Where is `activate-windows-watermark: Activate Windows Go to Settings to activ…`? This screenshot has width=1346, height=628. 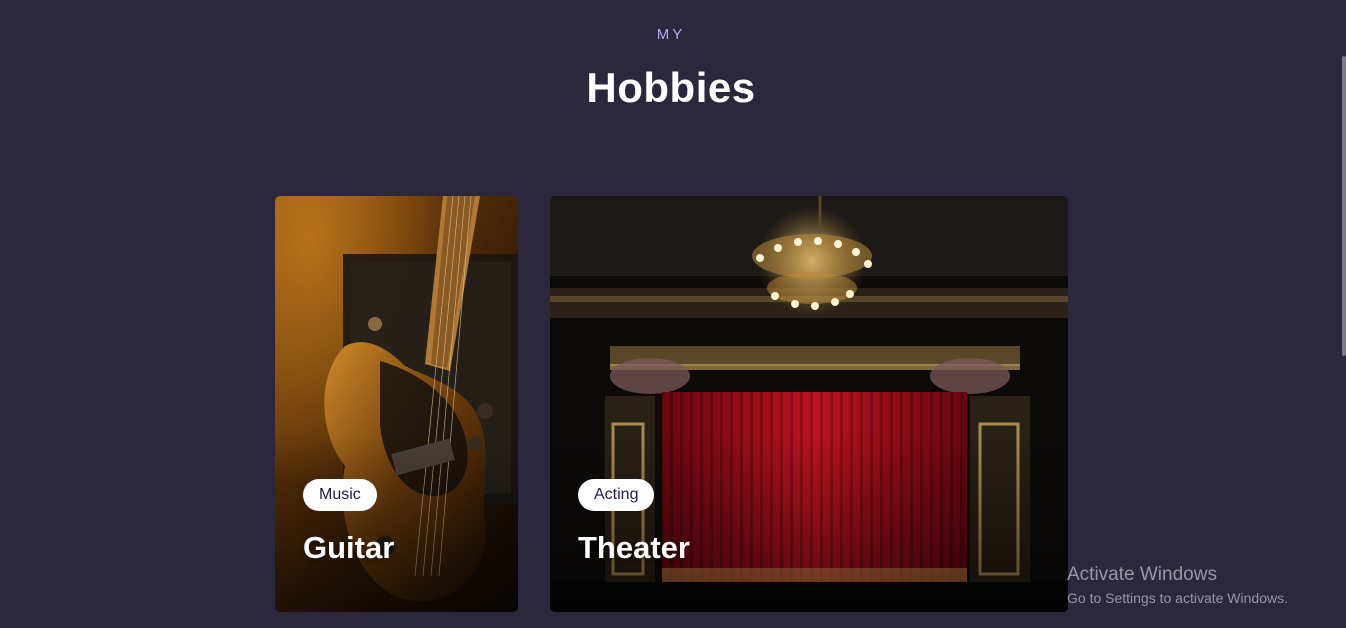 activate-windows-watermark: Activate Windows Go to Settings to activ… is located at coordinates (1177, 586).